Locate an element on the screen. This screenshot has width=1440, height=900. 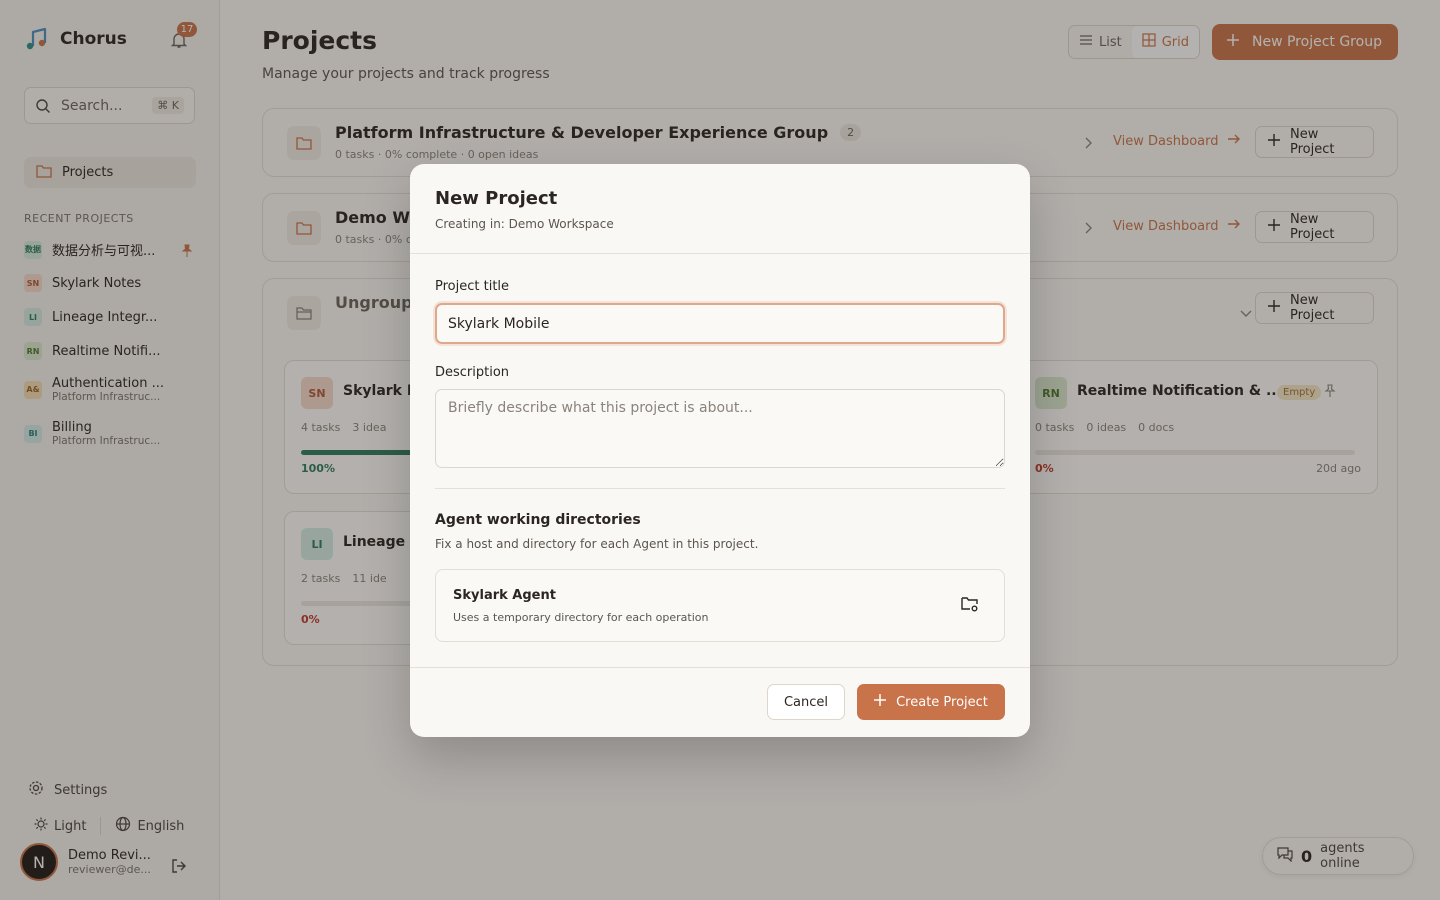
description-label: Description is located at coordinates (472, 372).